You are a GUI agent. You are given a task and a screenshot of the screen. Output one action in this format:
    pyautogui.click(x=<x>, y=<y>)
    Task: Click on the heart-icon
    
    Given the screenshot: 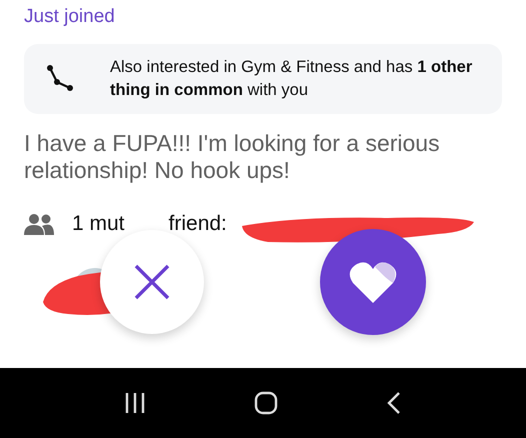 What is the action you would take?
    pyautogui.click(x=373, y=282)
    